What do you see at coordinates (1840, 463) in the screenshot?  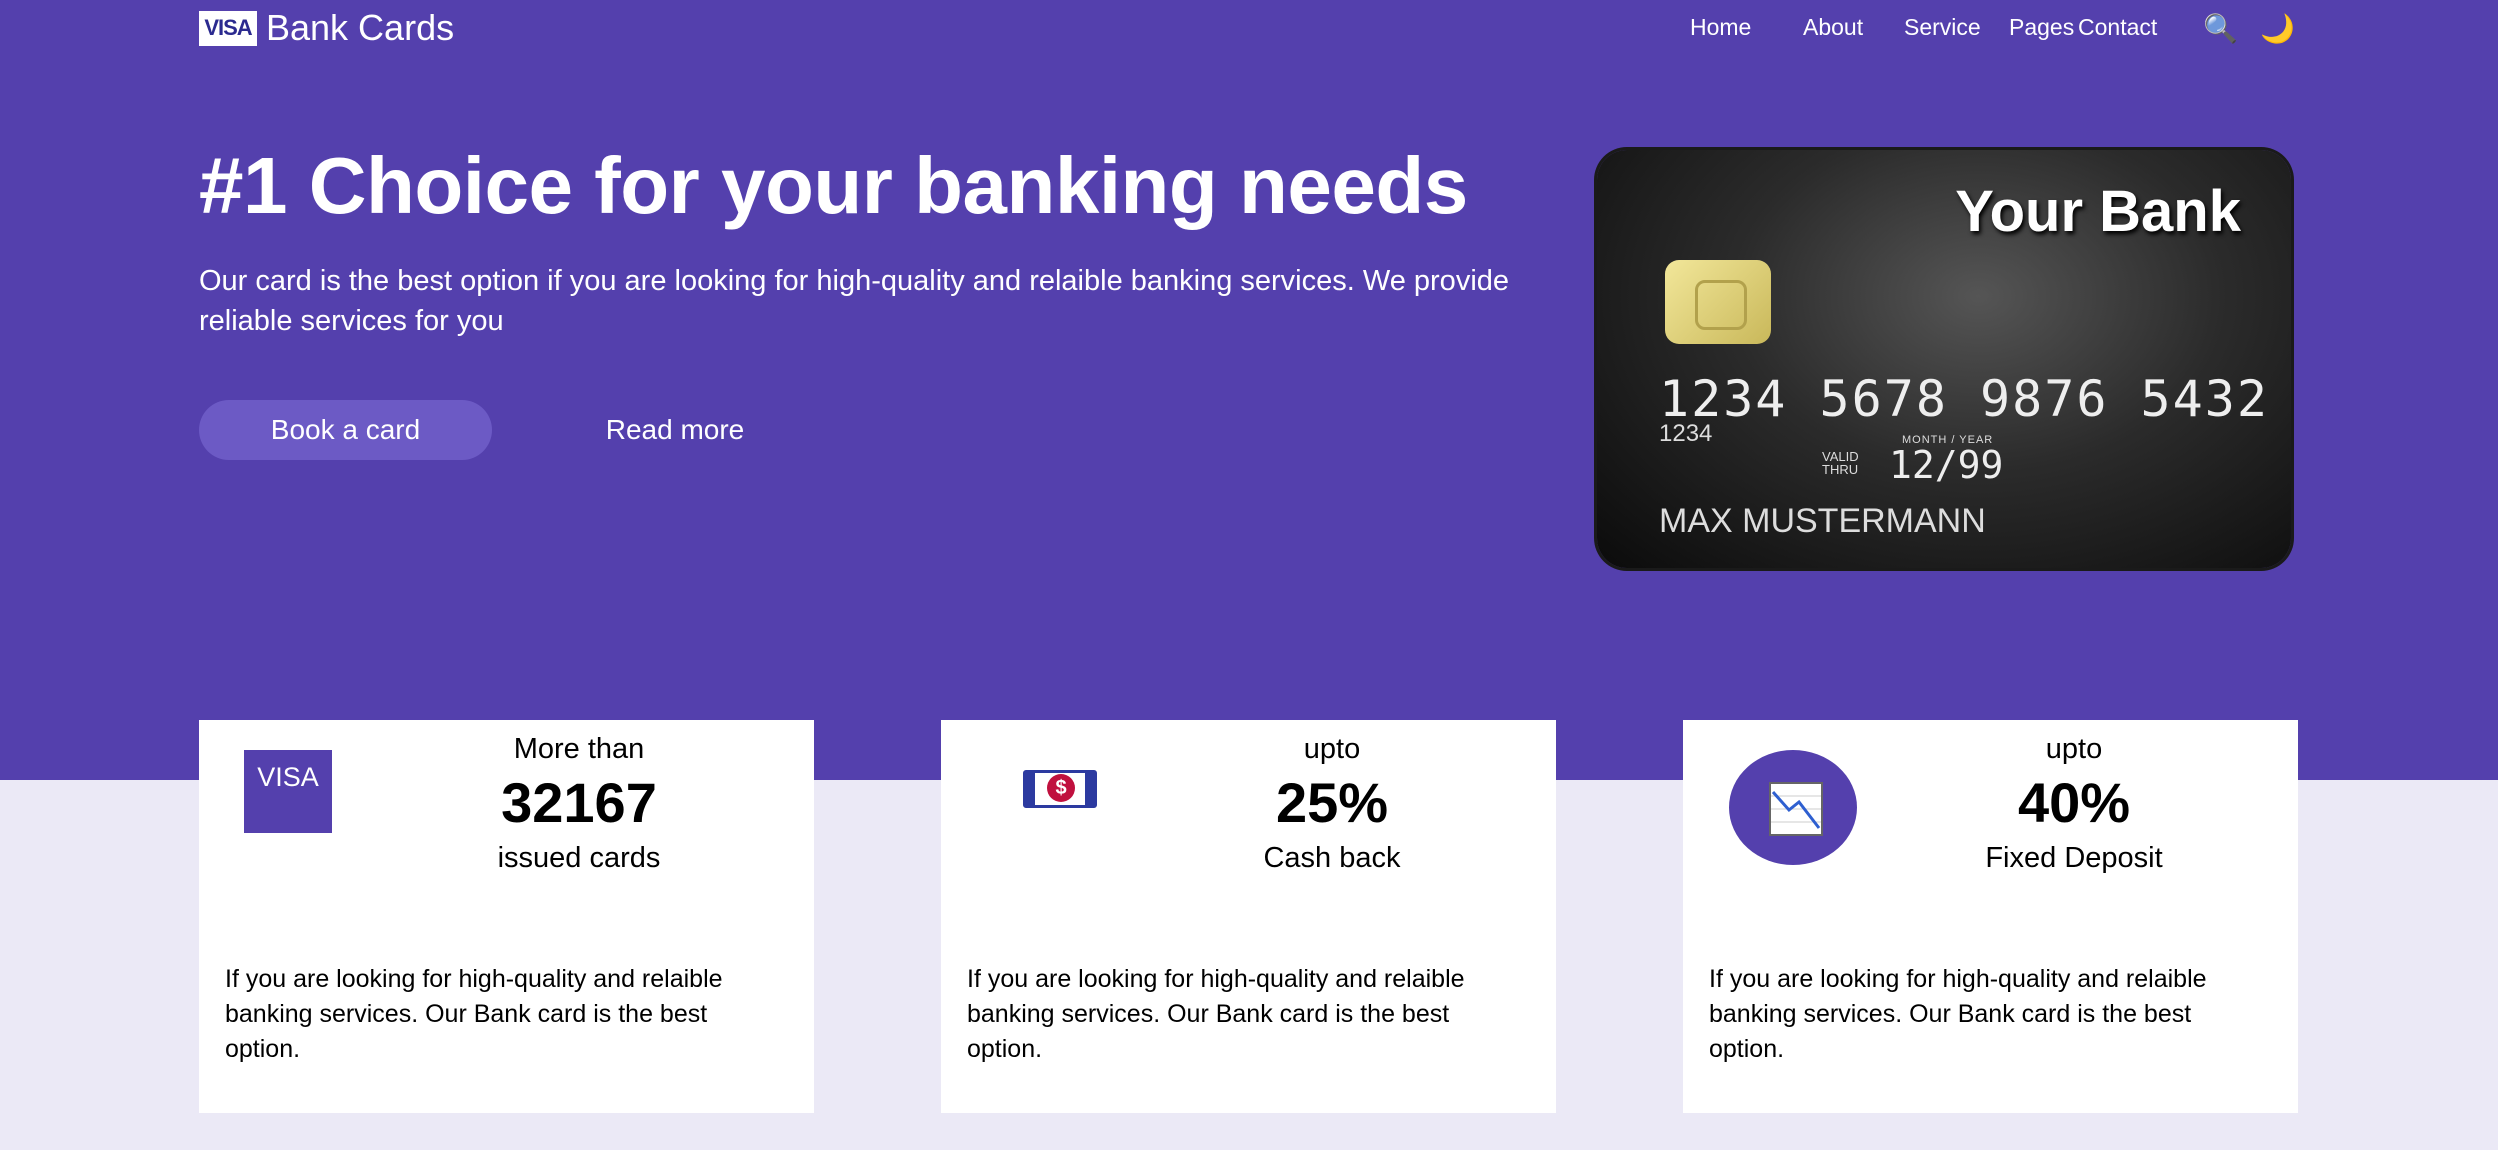 I see `card-valid-thru: VALID THRU` at bounding box center [1840, 463].